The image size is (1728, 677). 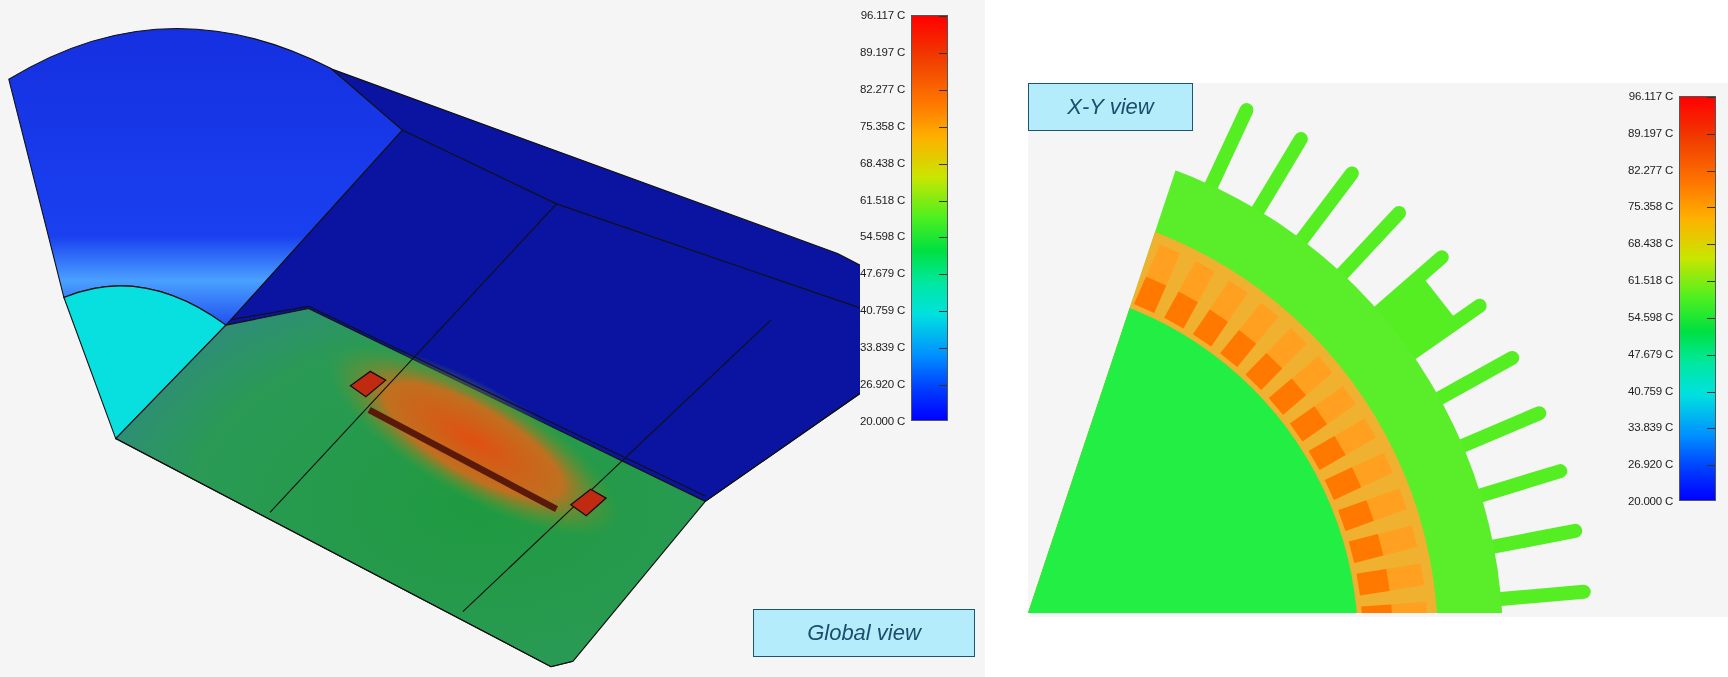 I want to click on view-label: X-Y view, so click(x=1110, y=107).